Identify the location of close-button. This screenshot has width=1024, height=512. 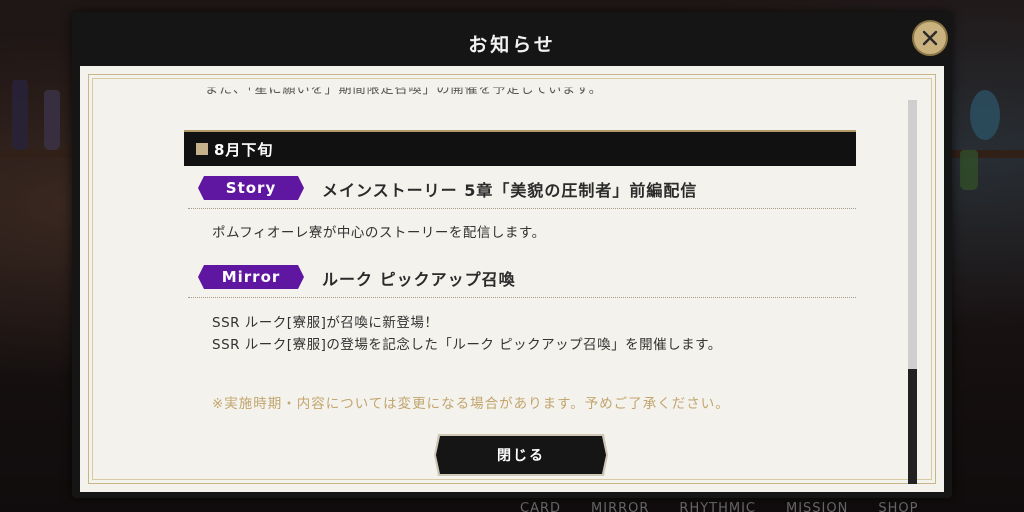
(930, 38).